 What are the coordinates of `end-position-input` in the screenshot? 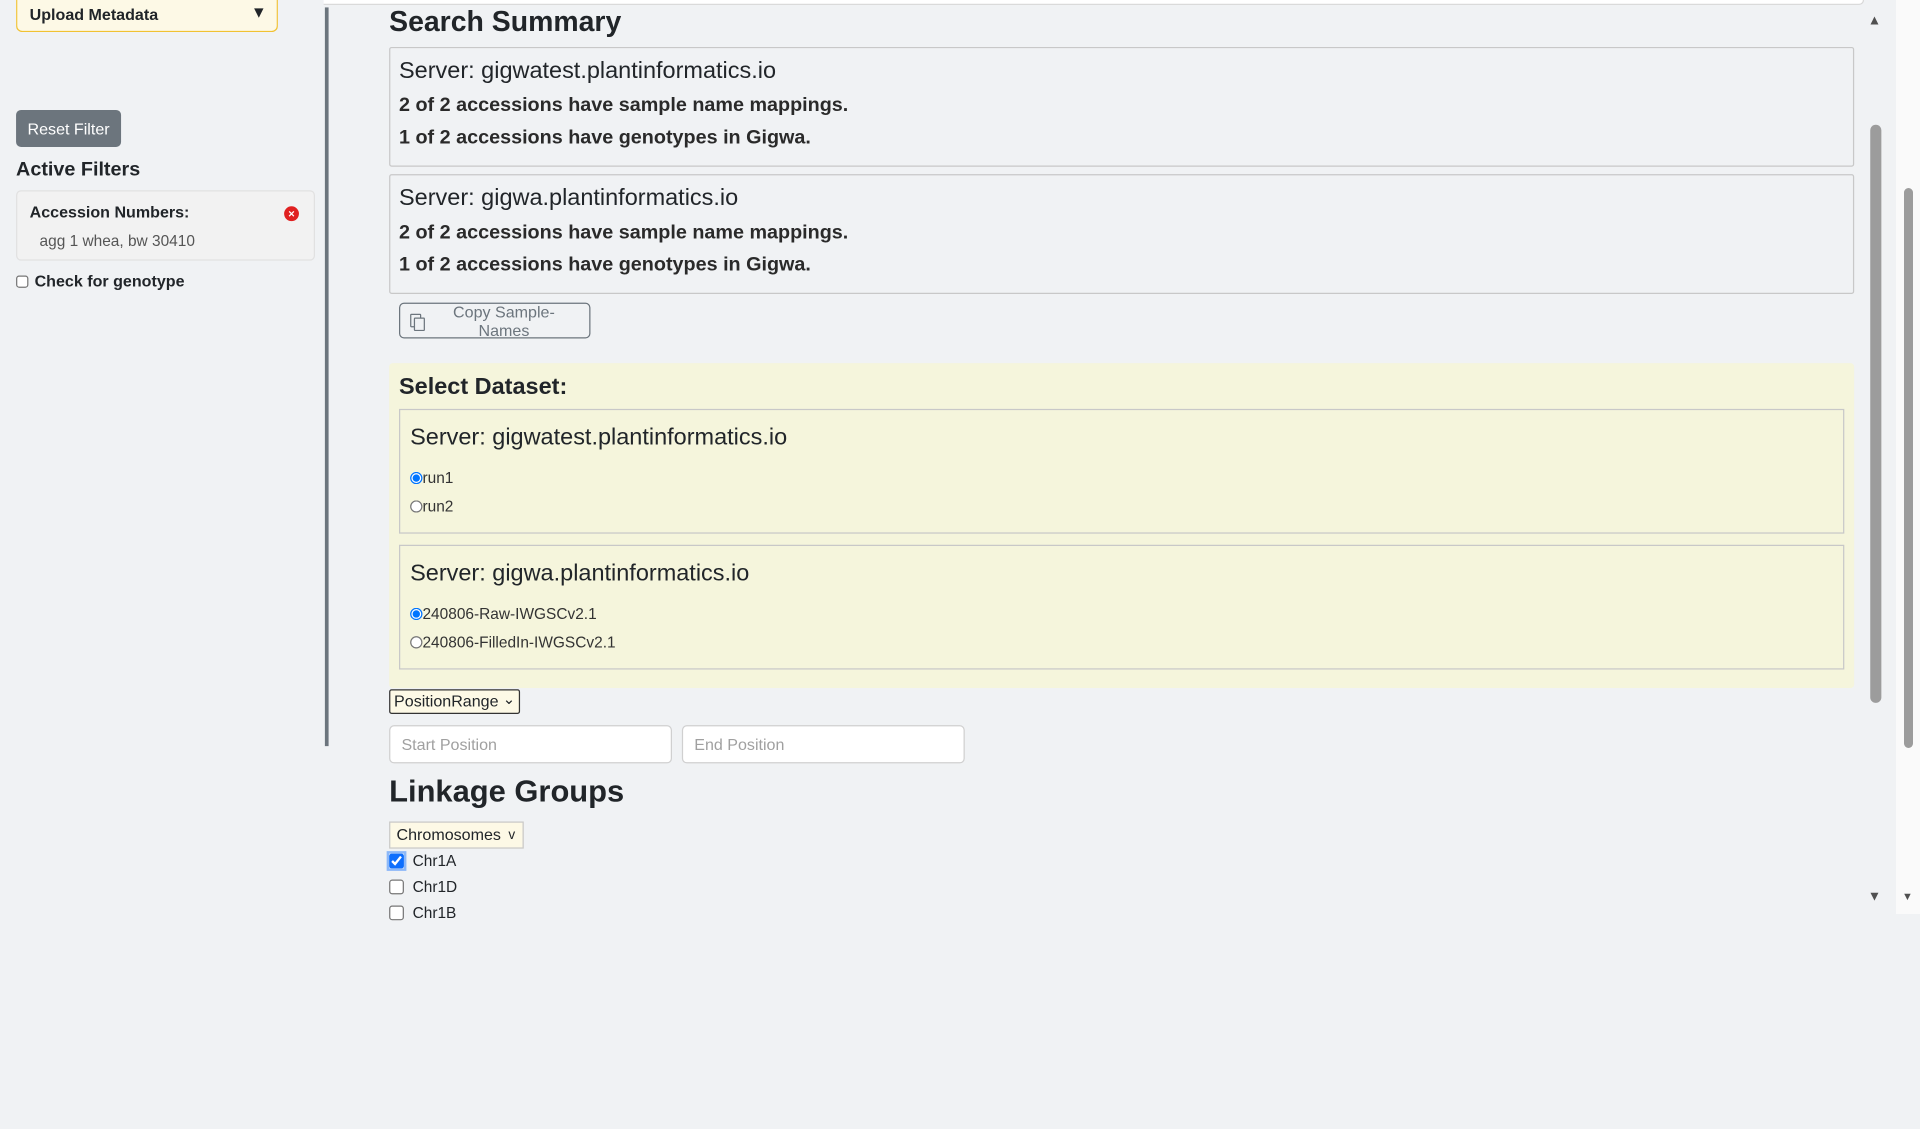 It's located at (823, 744).